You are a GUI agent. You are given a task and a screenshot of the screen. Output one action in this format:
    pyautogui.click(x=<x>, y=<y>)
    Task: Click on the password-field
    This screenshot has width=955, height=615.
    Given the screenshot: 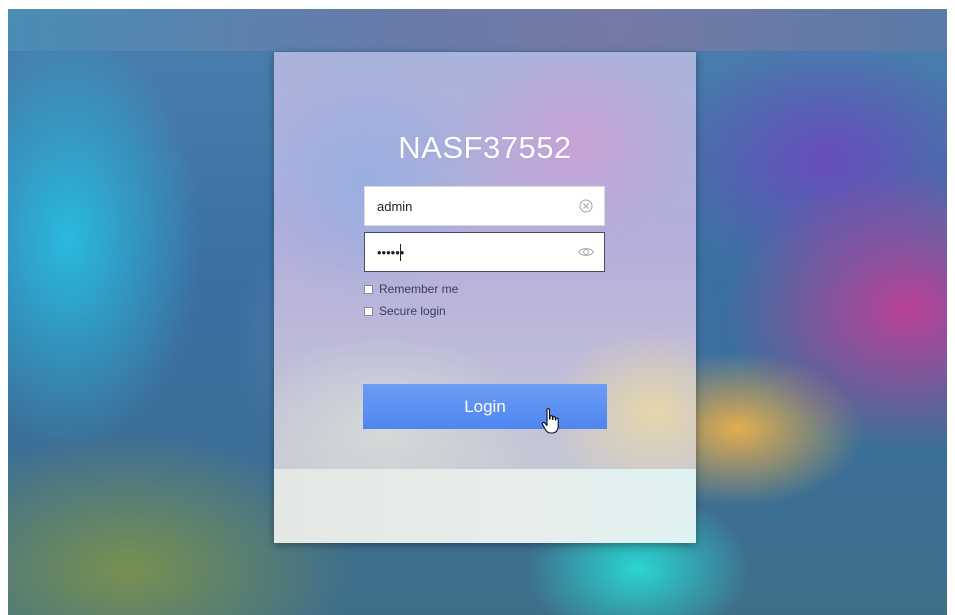 What is the action you would take?
    pyautogui.click(x=484, y=252)
    